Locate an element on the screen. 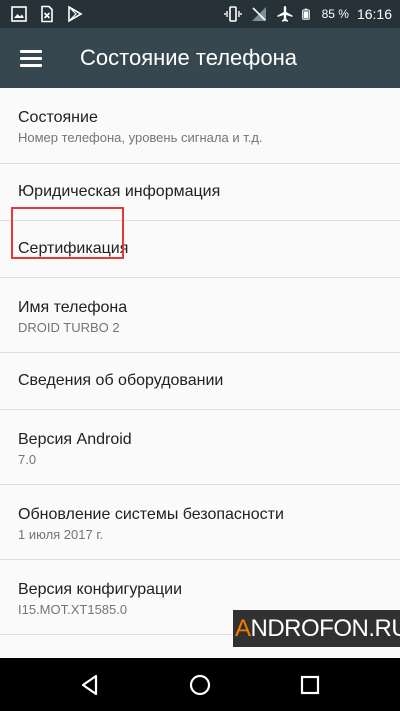  item-subtitle: DROID TURBO 2 is located at coordinates (69, 327).